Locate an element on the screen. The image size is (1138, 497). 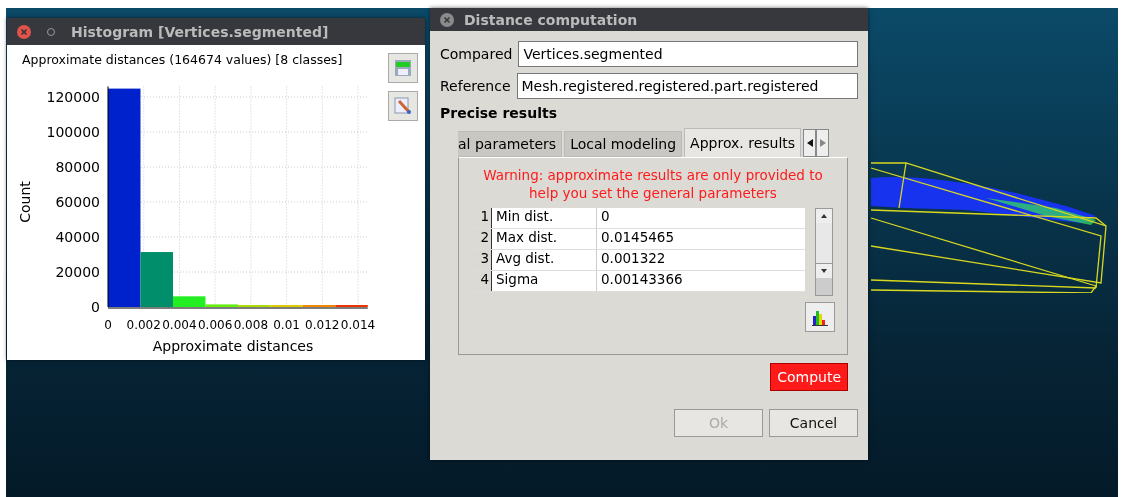
x-tick-label: 0.008 is located at coordinates (251, 325).